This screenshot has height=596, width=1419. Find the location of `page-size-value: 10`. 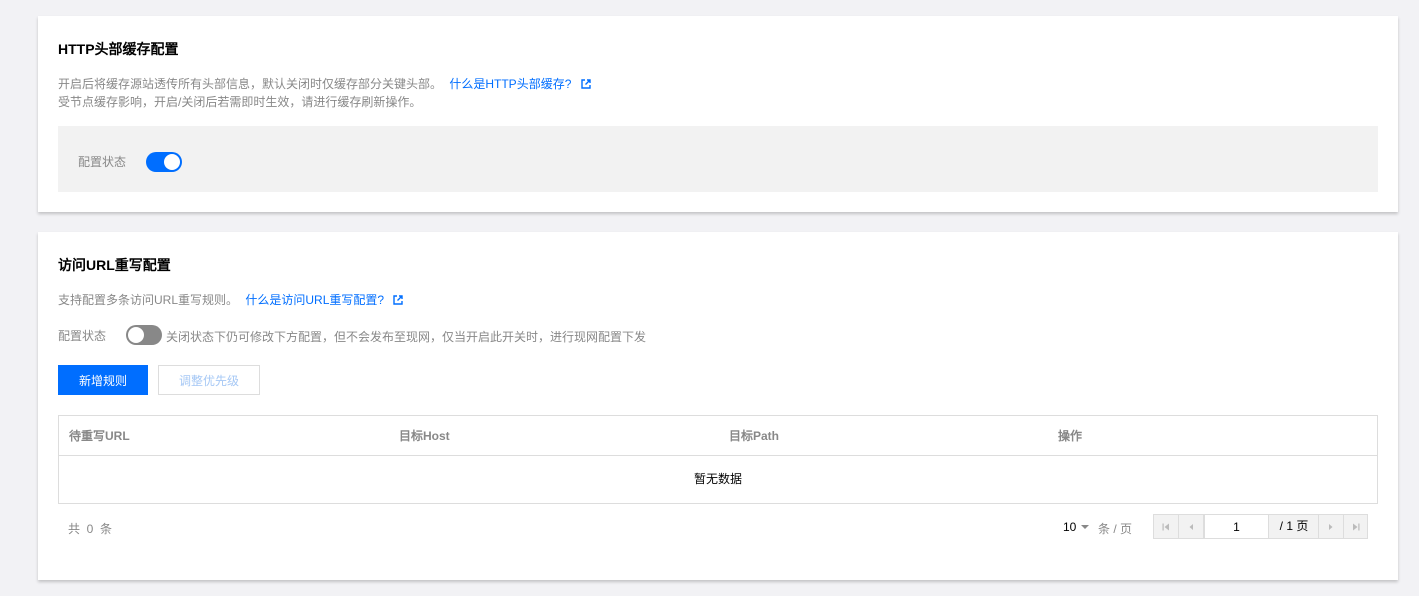

page-size-value: 10 is located at coordinates (1069, 527).